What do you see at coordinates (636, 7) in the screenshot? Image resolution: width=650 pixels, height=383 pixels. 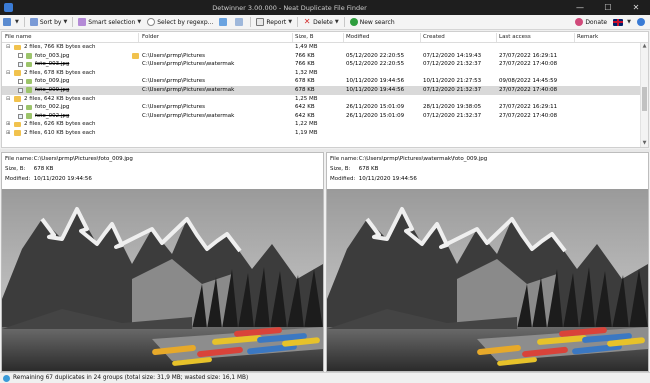 I see `close-button: ✕` at bounding box center [636, 7].